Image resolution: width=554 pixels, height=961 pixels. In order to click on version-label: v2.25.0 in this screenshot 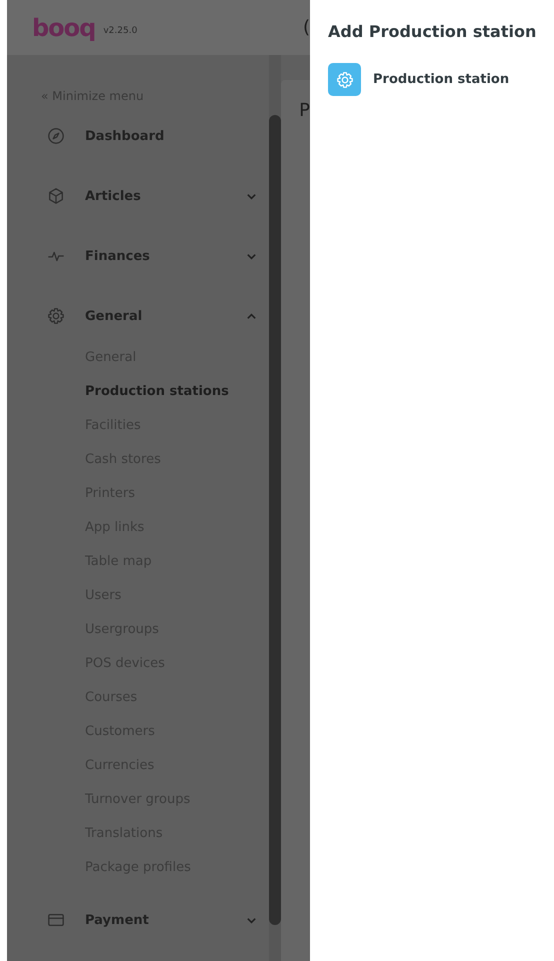, I will do `click(120, 31)`.